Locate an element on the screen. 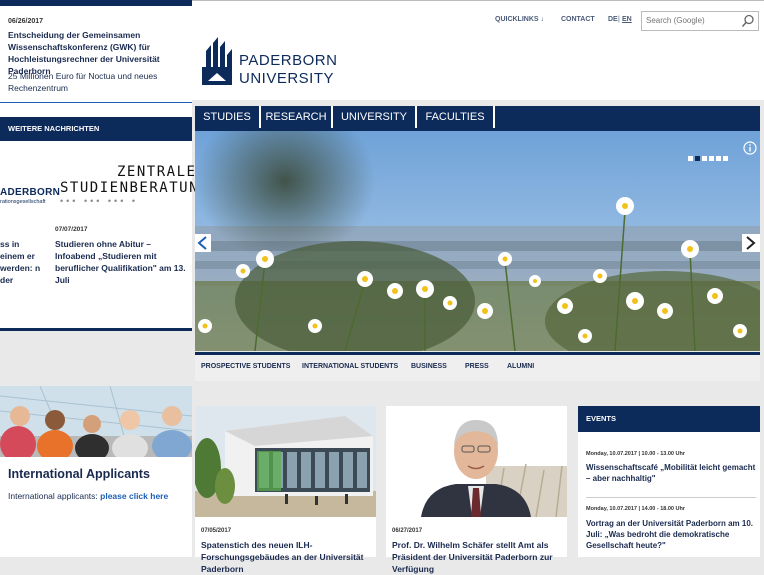  event-date: Monday, 10.07.2017 | 14.00 - 18.00 Uhr is located at coordinates (635, 509).